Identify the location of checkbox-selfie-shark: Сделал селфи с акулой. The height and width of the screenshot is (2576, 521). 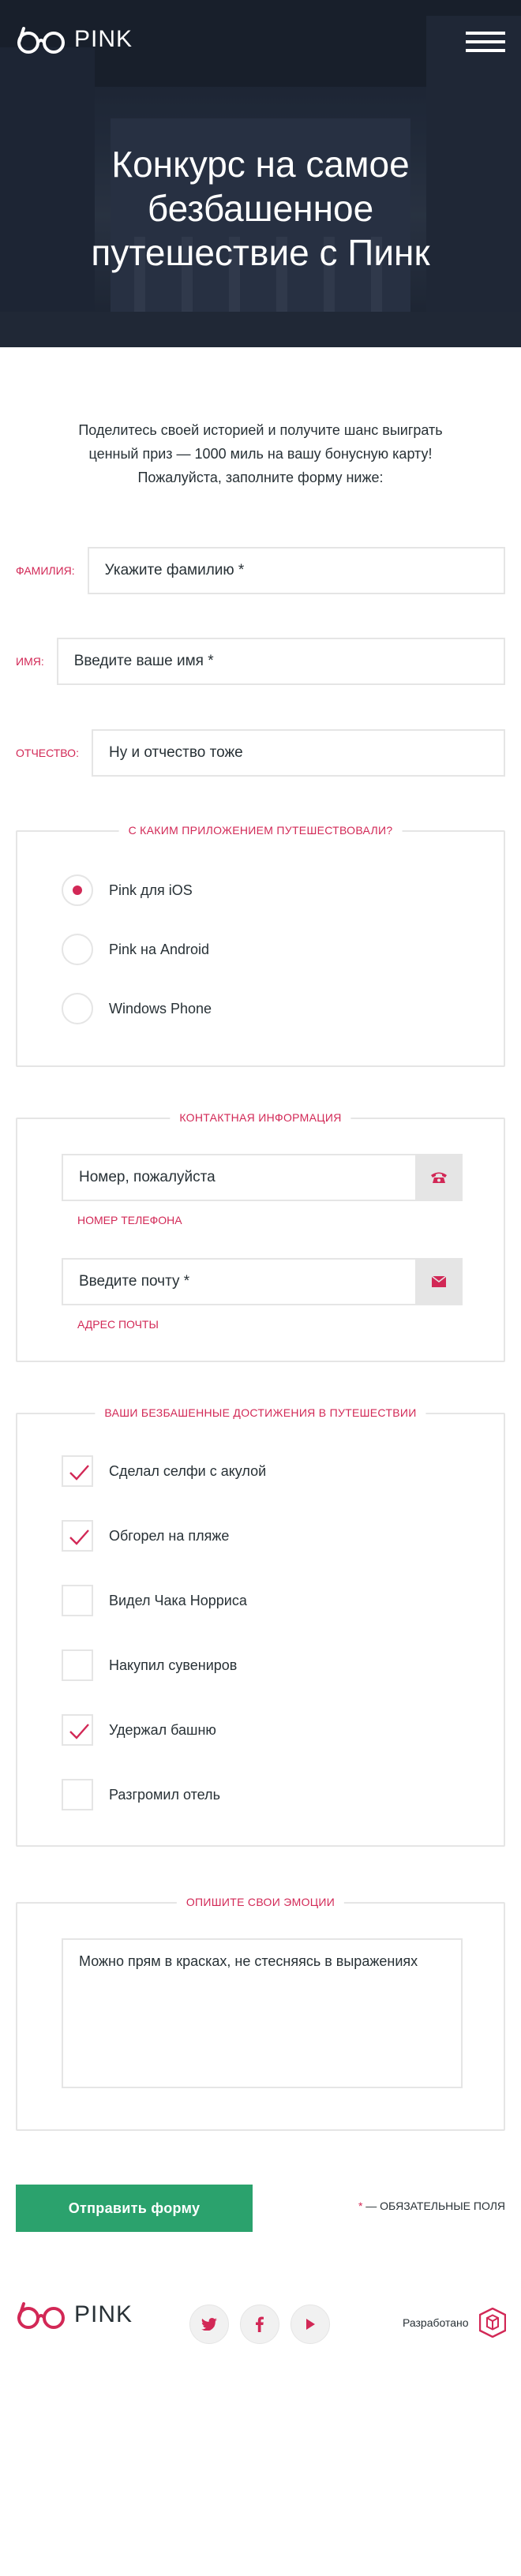
(164, 1471).